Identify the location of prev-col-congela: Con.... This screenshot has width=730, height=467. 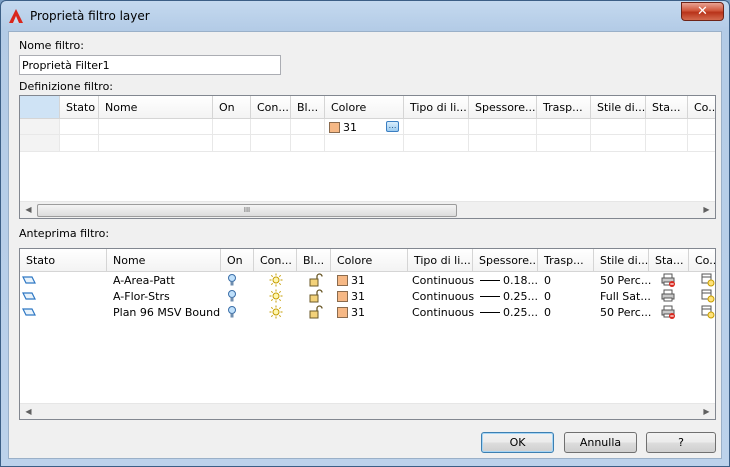
(275, 260).